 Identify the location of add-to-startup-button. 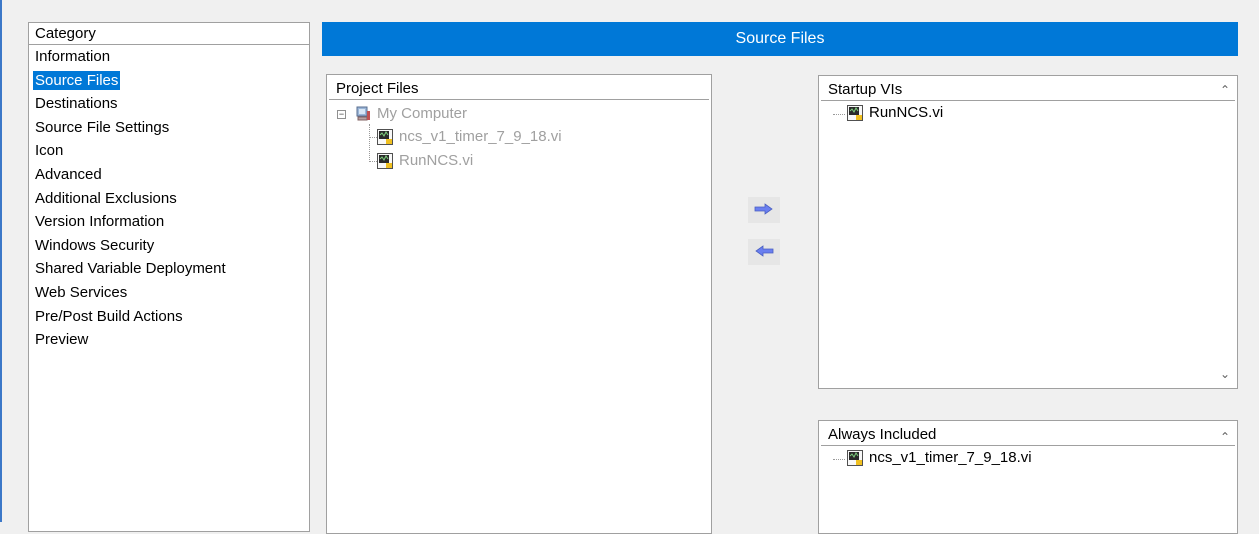
(764, 210).